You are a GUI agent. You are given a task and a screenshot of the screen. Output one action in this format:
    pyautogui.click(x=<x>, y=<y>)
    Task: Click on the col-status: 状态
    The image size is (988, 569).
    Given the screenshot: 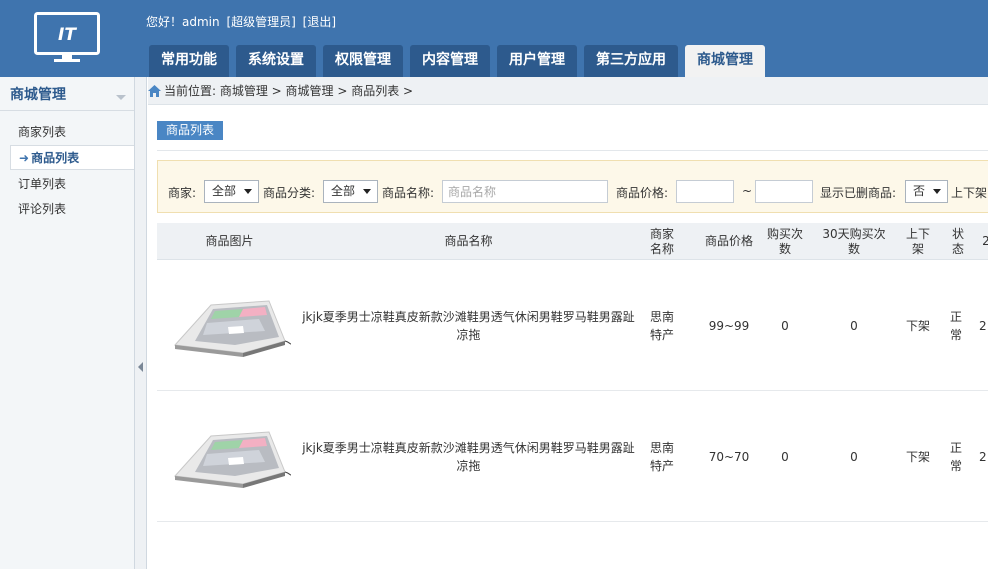 What is the action you would take?
    pyautogui.click(x=957, y=241)
    